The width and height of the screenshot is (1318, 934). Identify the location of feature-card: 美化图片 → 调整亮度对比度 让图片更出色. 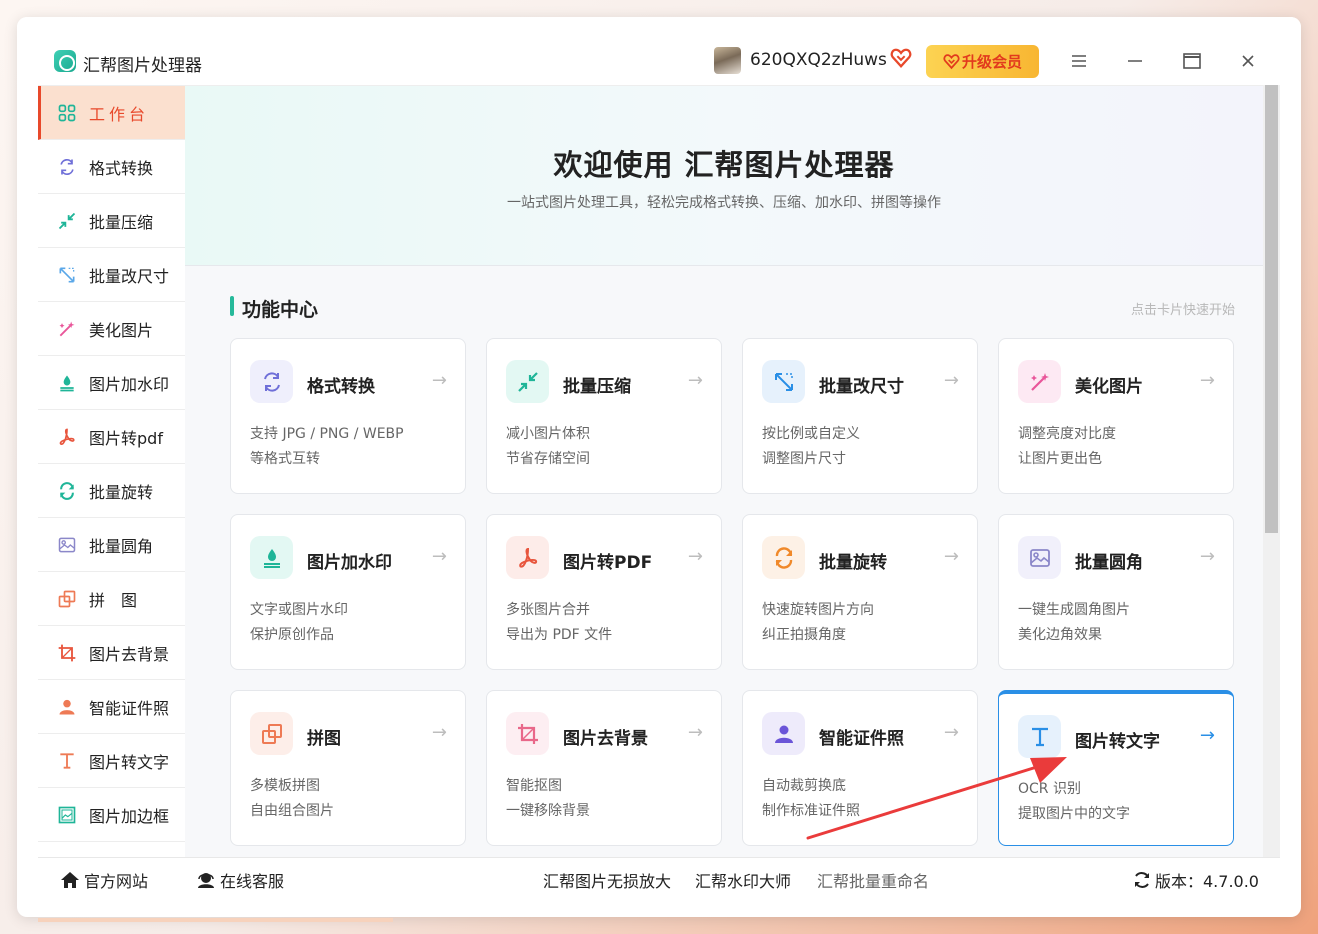
(1116, 416).